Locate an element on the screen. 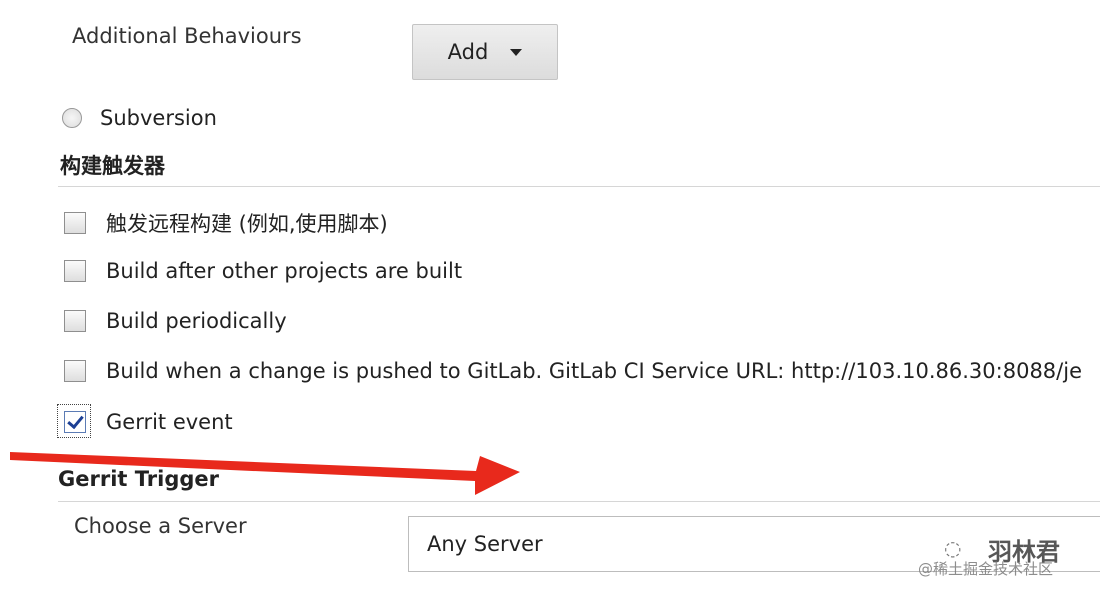 The width and height of the screenshot is (1100, 596). watermark-sub: @稀土掘金技术社区 is located at coordinates (986, 569).